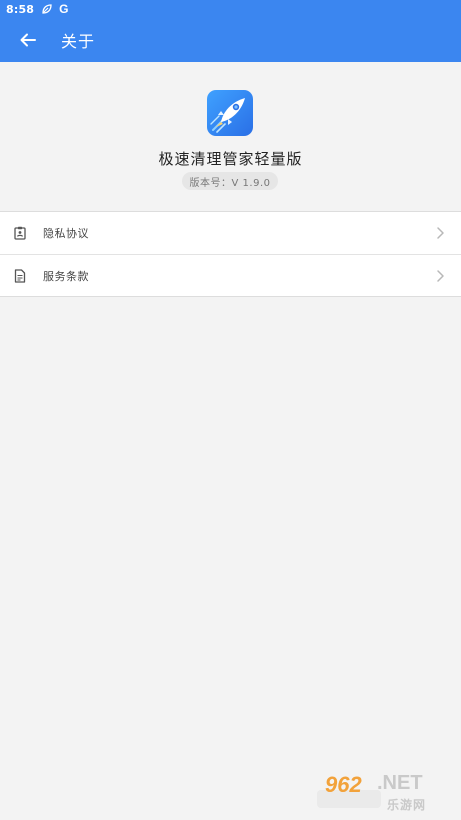  What do you see at coordinates (20, 9) in the screenshot?
I see `status-time: 8:58` at bounding box center [20, 9].